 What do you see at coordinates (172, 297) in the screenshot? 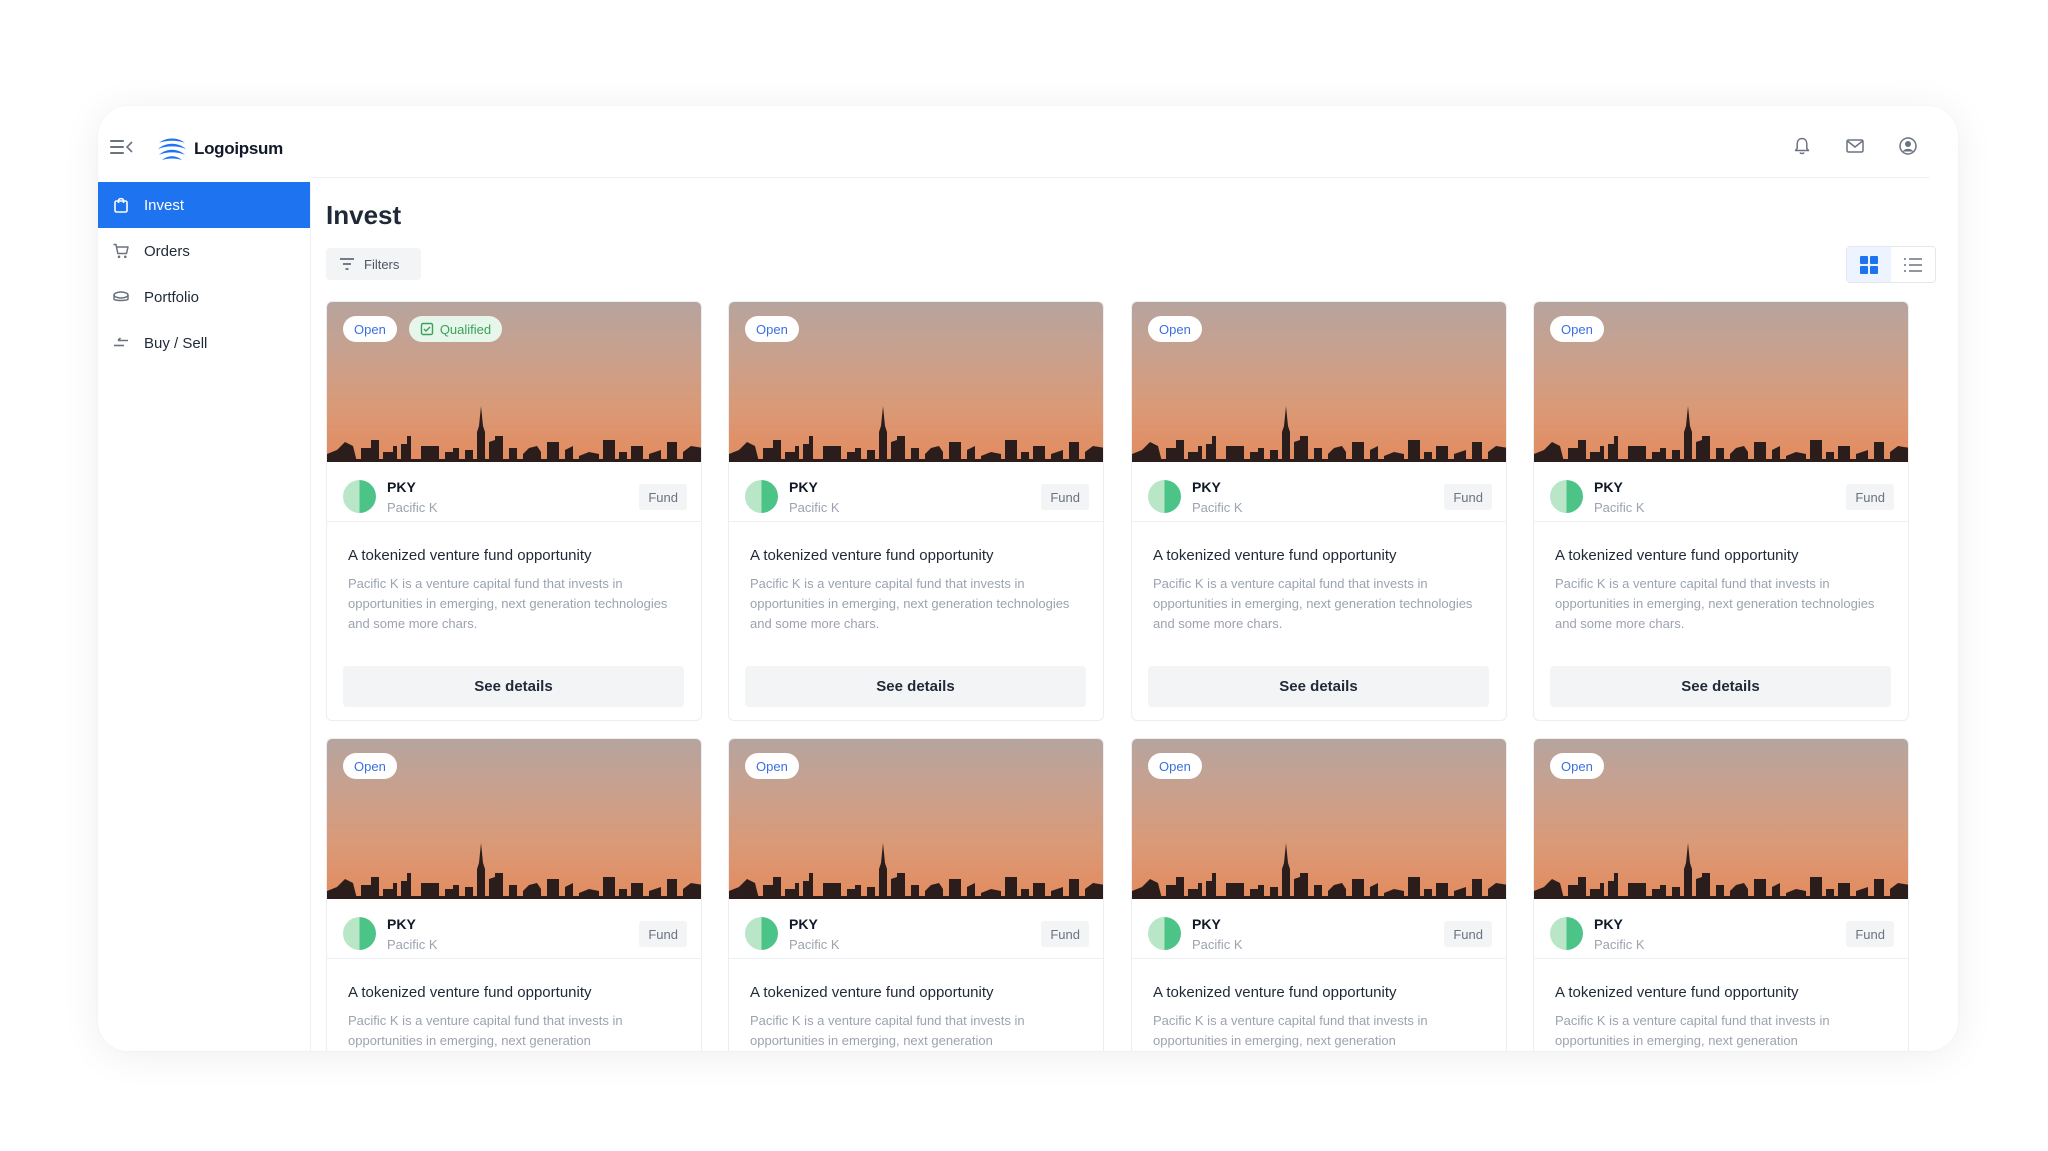
I see `sidebar-item-label: Portfolio` at bounding box center [172, 297].